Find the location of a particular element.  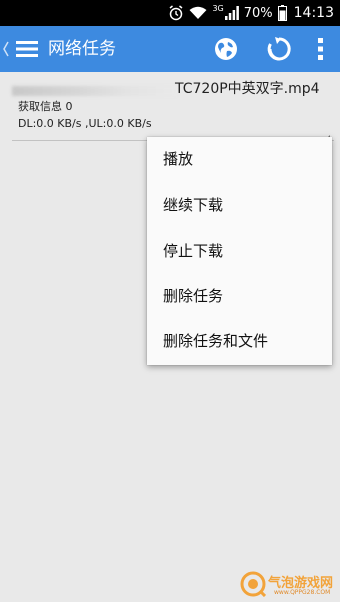

task-speed: DL:0.0 KB/s ,UL:0.0 KB/s is located at coordinates (85, 123).